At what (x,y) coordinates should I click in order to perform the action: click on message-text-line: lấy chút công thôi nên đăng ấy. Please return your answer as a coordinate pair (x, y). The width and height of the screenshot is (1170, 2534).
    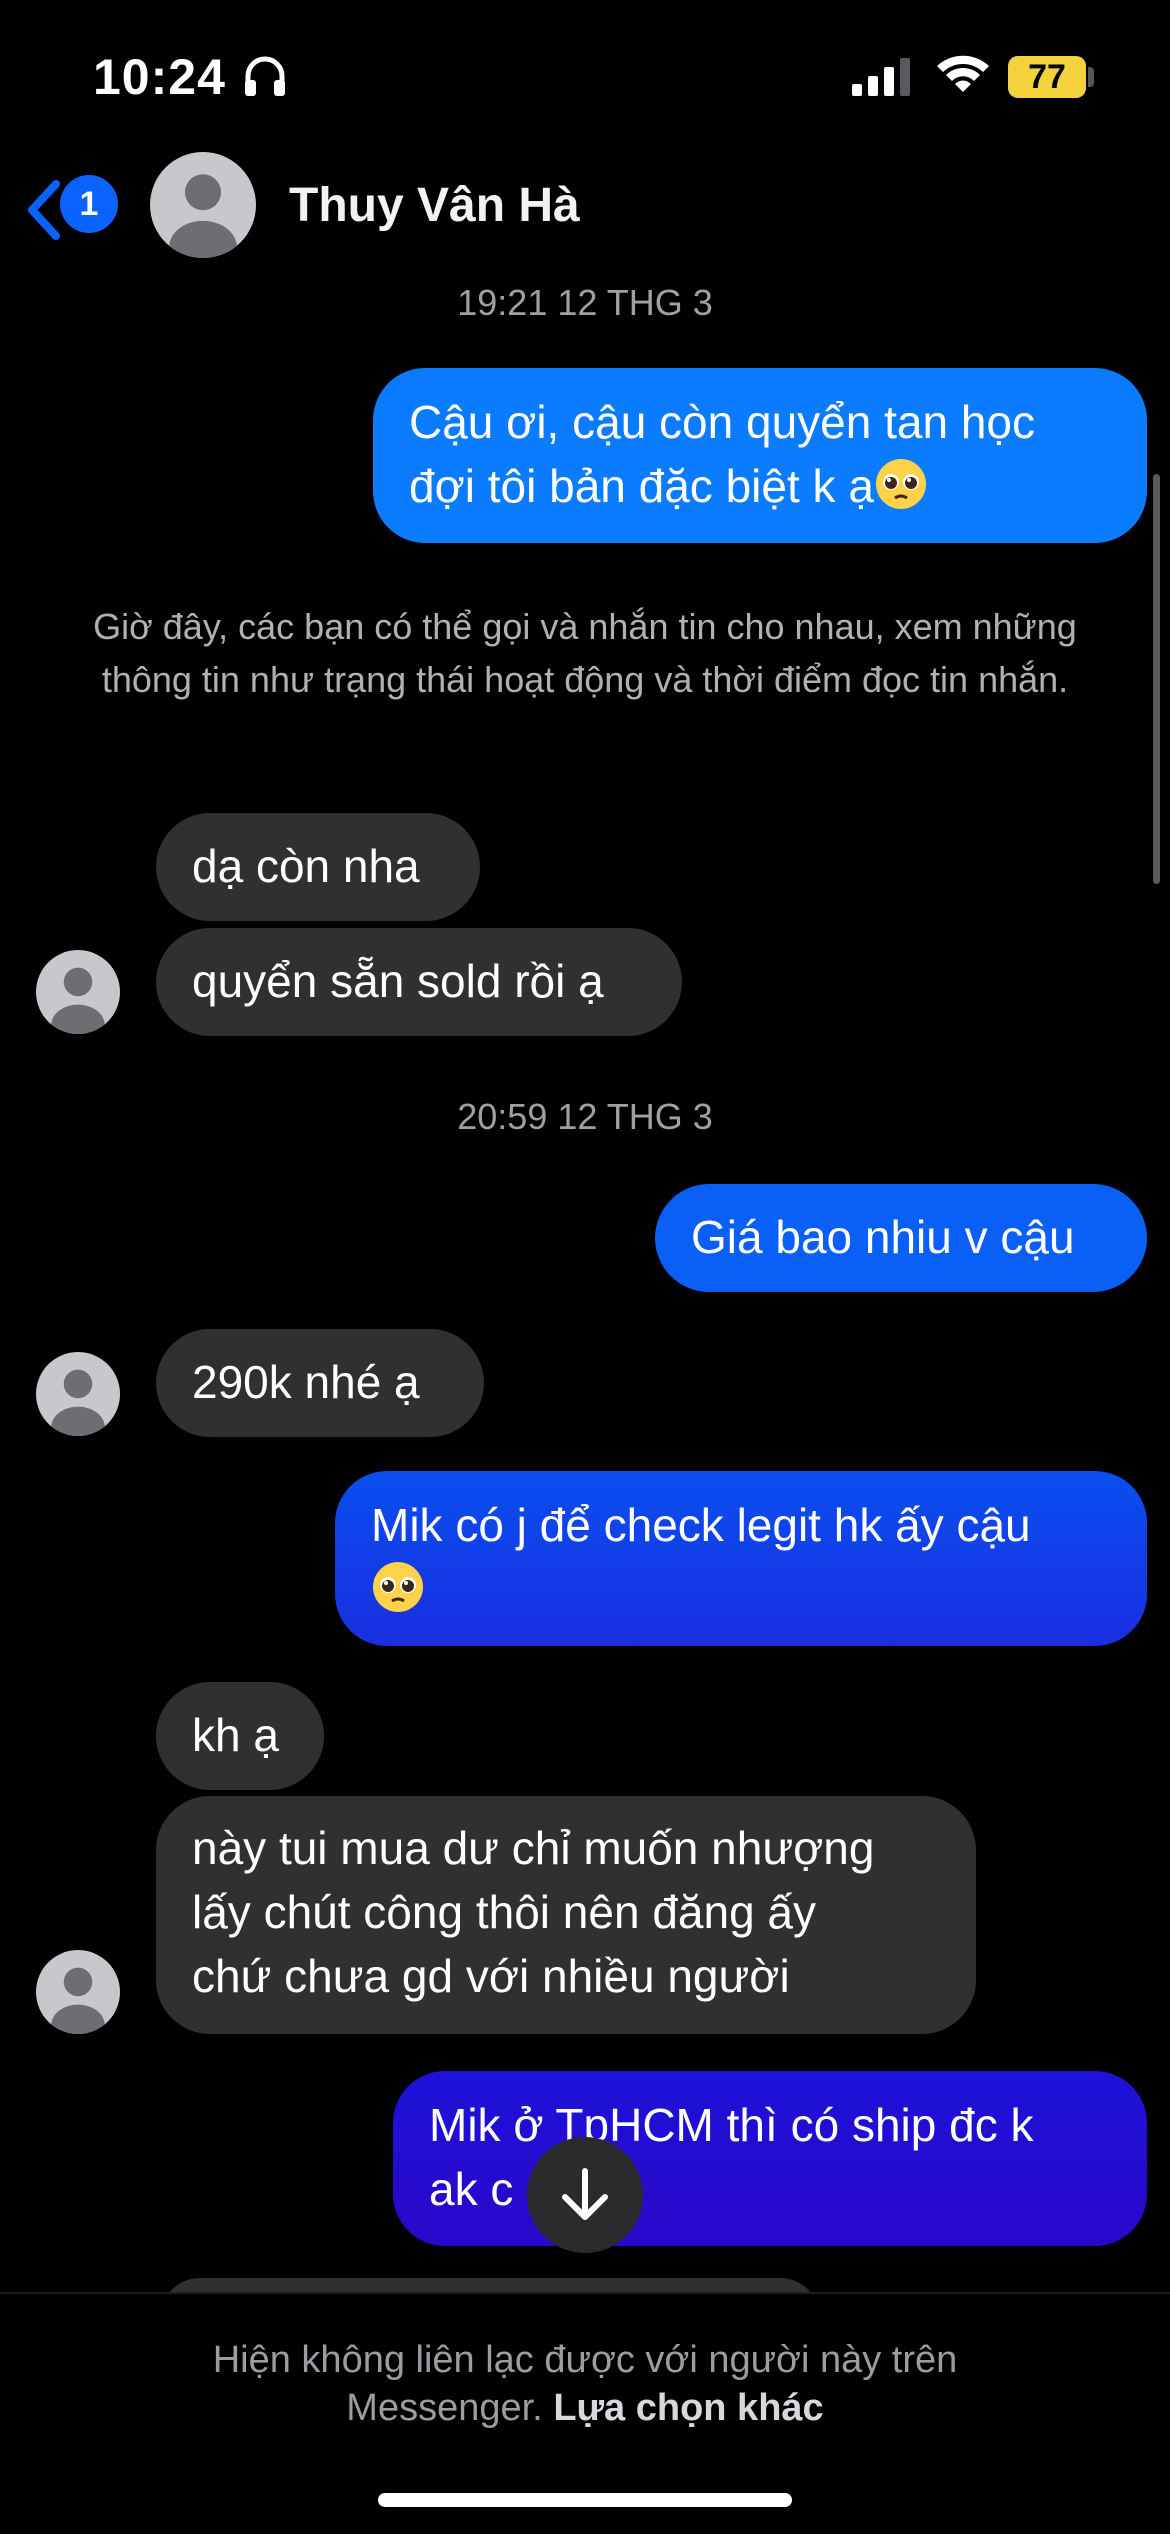
    Looking at the image, I should click on (504, 1912).